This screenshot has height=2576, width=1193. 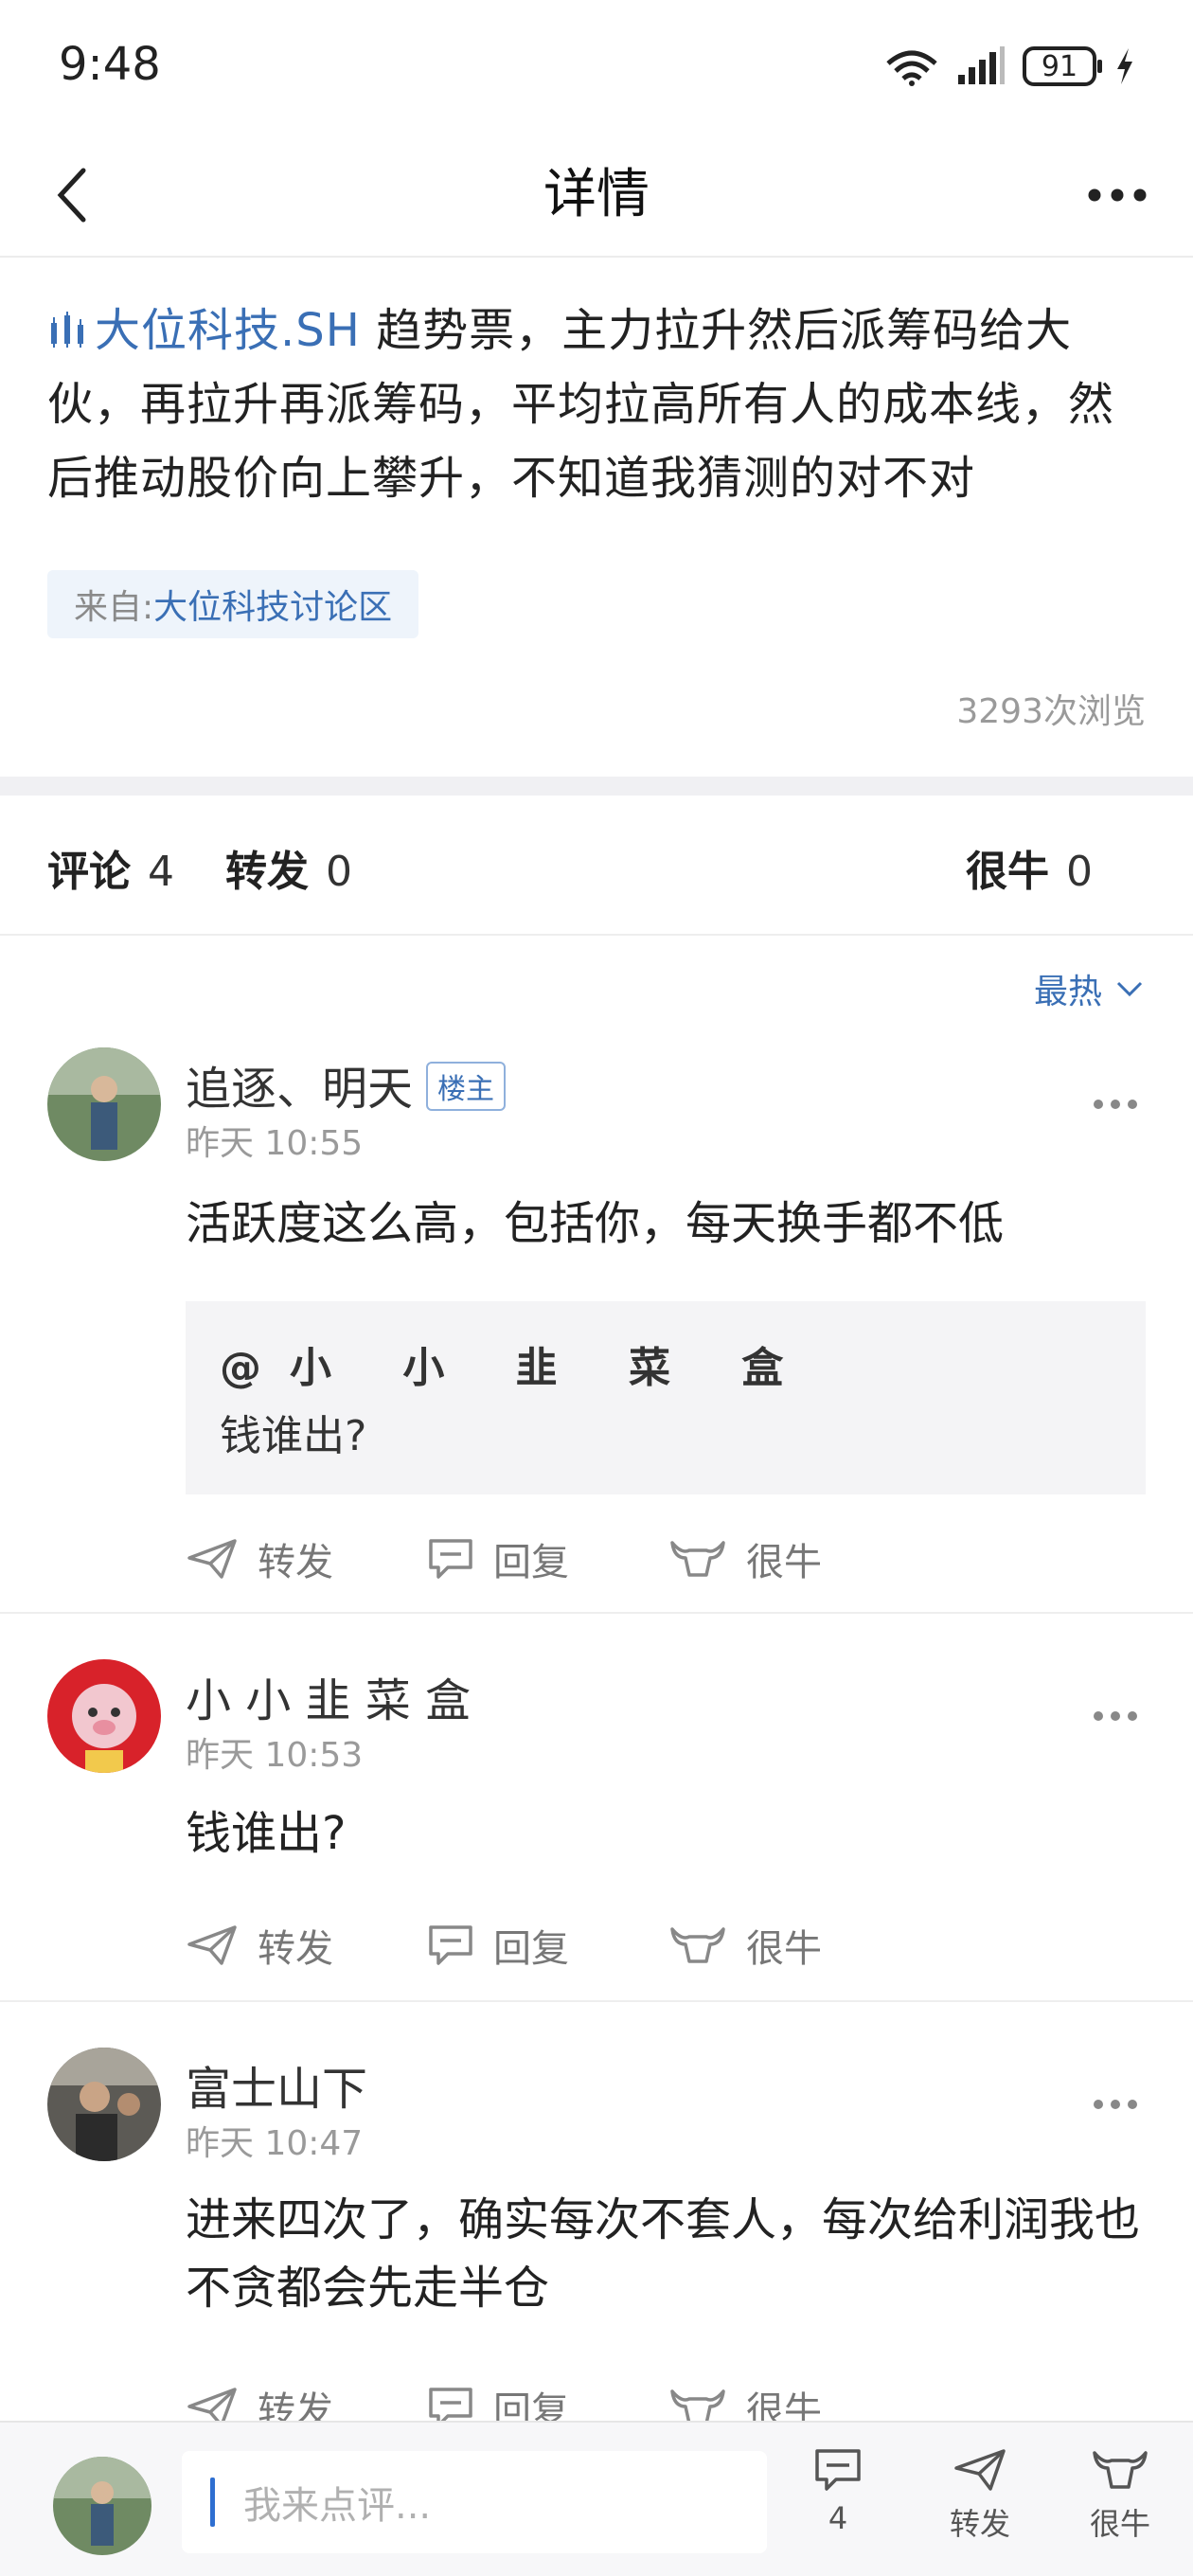 What do you see at coordinates (663, 2254) in the screenshot?
I see `comment-text: 进来四次了，确实每次不套人，每次给利润我也不贪都会先走半仓` at bounding box center [663, 2254].